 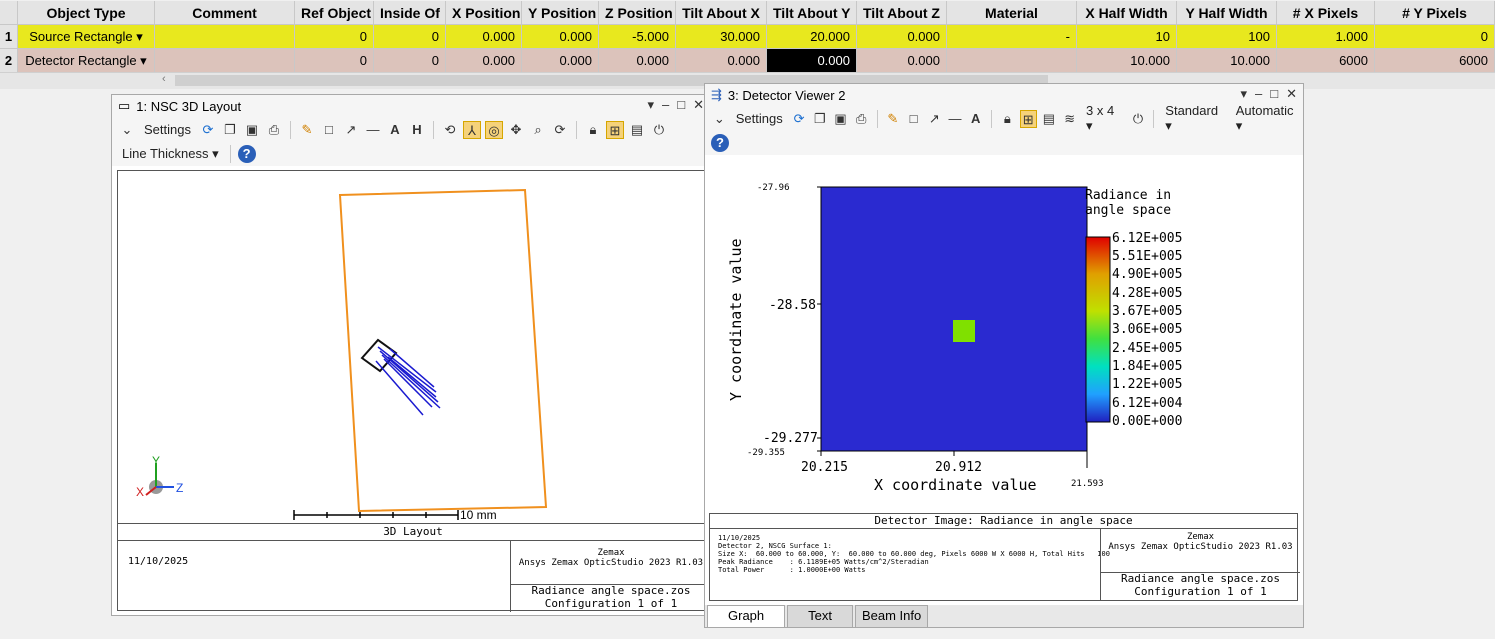 I want to click on y-half-width-cell: 100, so click(x=1227, y=37).